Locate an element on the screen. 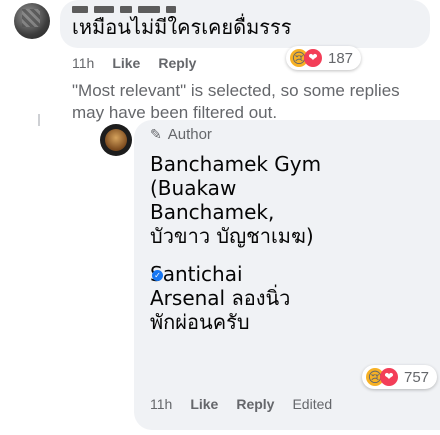  author-badge-label: Author is located at coordinates (189, 134).